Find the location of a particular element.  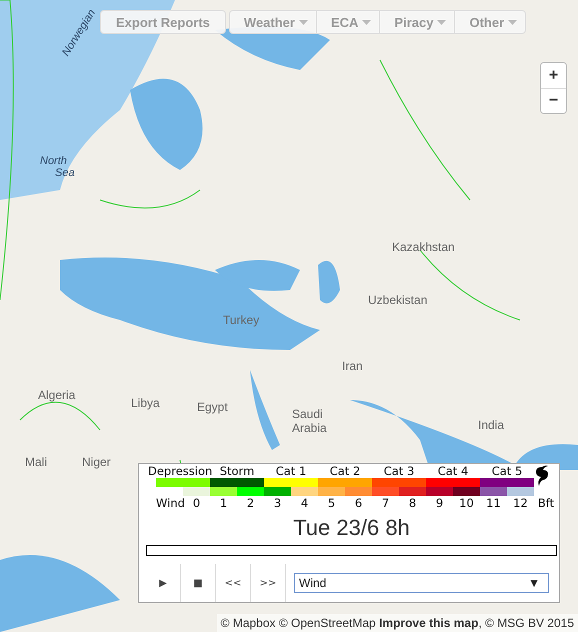

unit-label: Bft is located at coordinates (546, 503).